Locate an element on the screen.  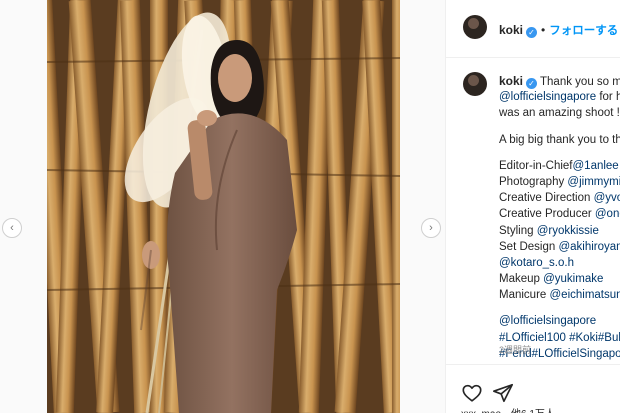
avatar is located at coordinates (475, 27).